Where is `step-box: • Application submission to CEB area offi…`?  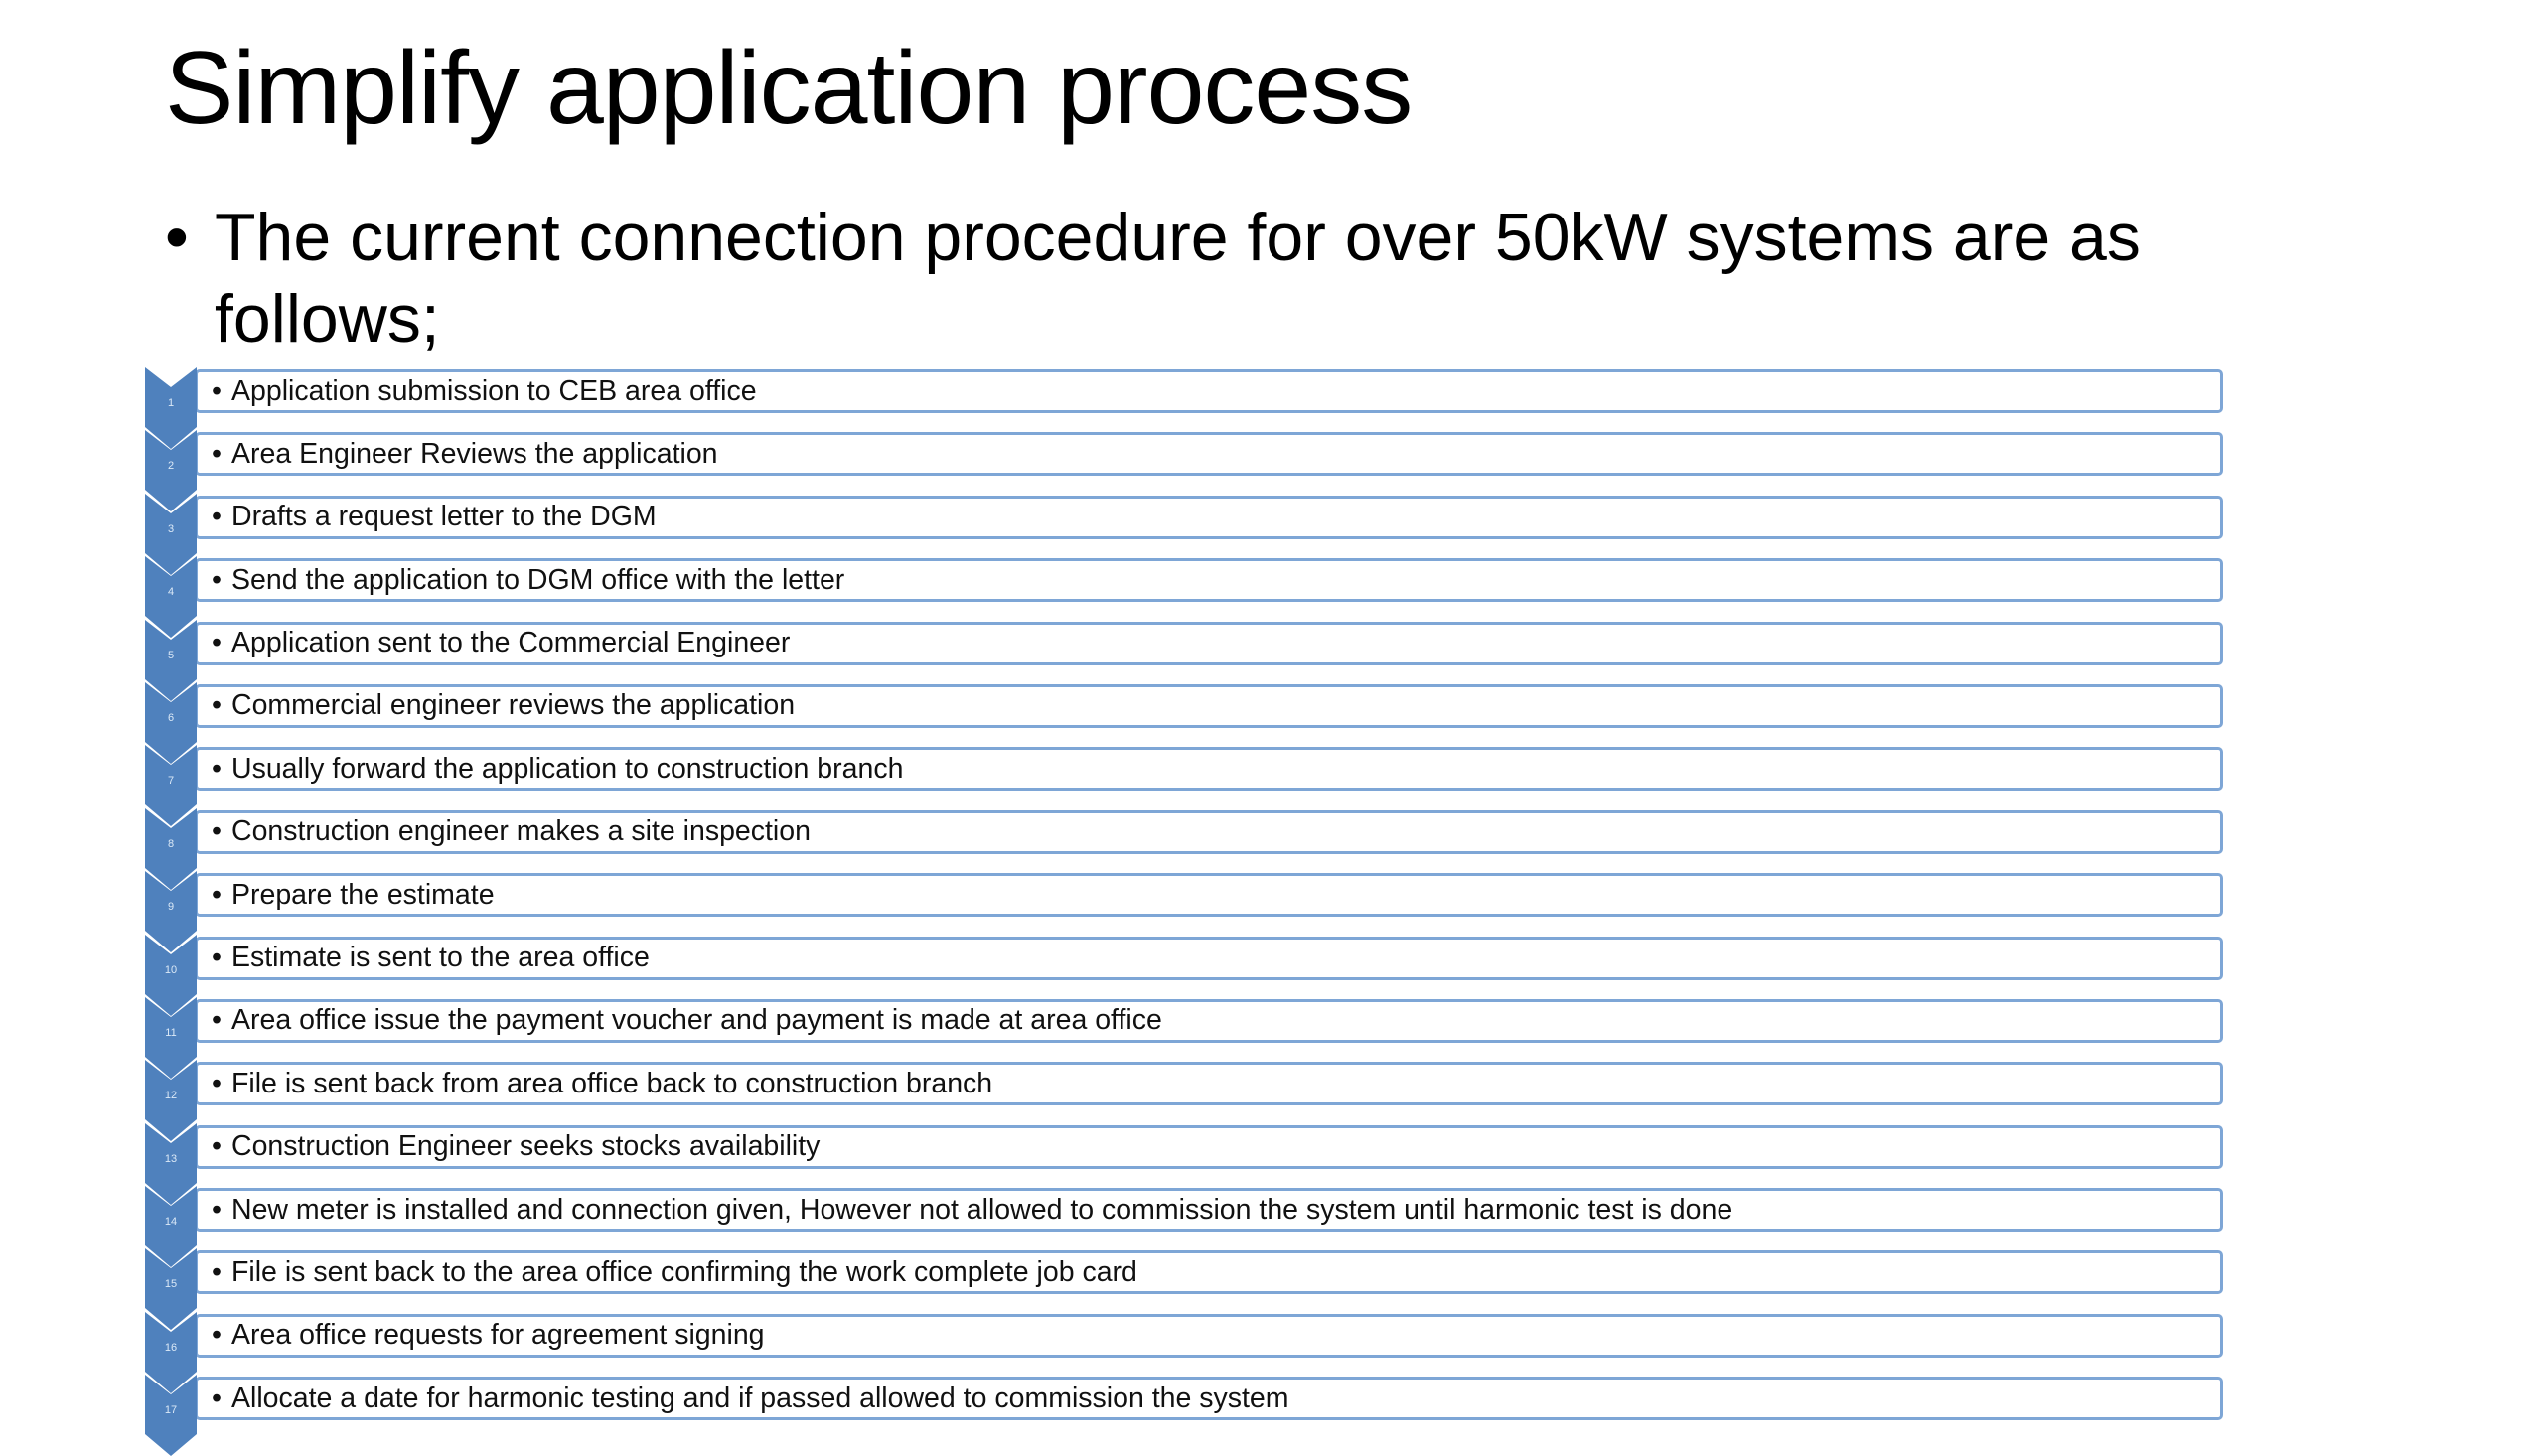
step-box: • Application submission to CEB area offi… is located at coordinates (1209, 391).